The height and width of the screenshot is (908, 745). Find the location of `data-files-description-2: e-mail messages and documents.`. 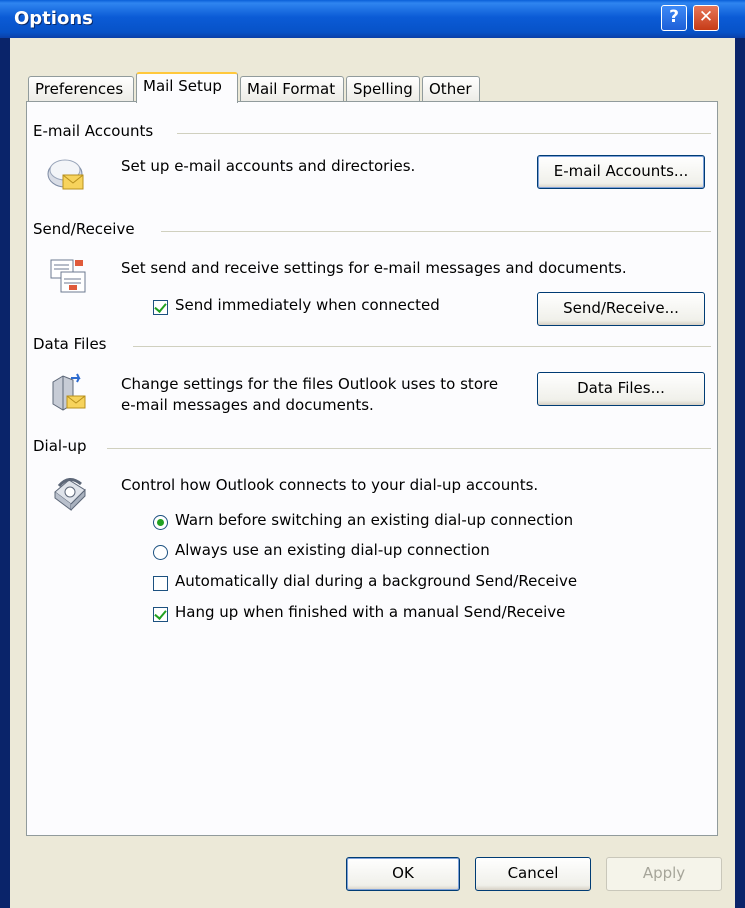

data-files-description-2: e-mail messages and documents. is located at coordinates (247, 405).